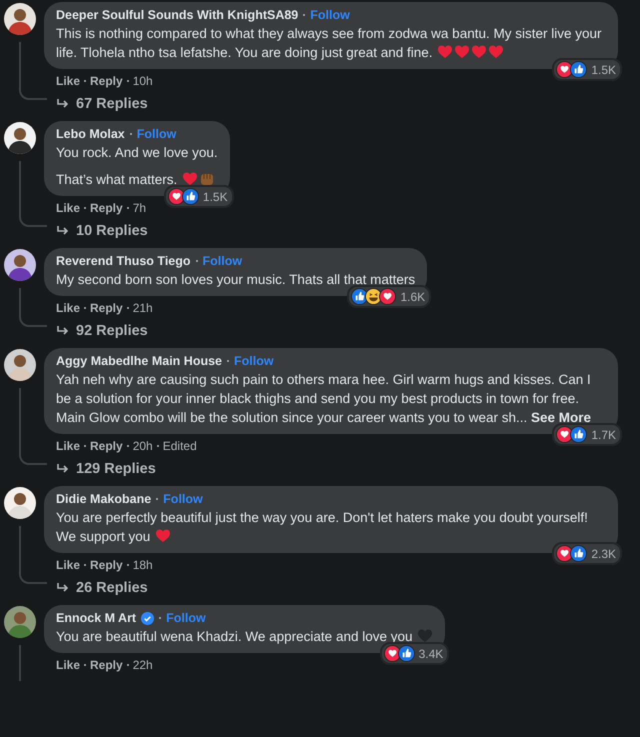 This screenshot has height=737, width=640. What do you see at coordinates (142, 308) in the screenshot?
I see `comment-time: 21h` at bounding box center [142, 308].